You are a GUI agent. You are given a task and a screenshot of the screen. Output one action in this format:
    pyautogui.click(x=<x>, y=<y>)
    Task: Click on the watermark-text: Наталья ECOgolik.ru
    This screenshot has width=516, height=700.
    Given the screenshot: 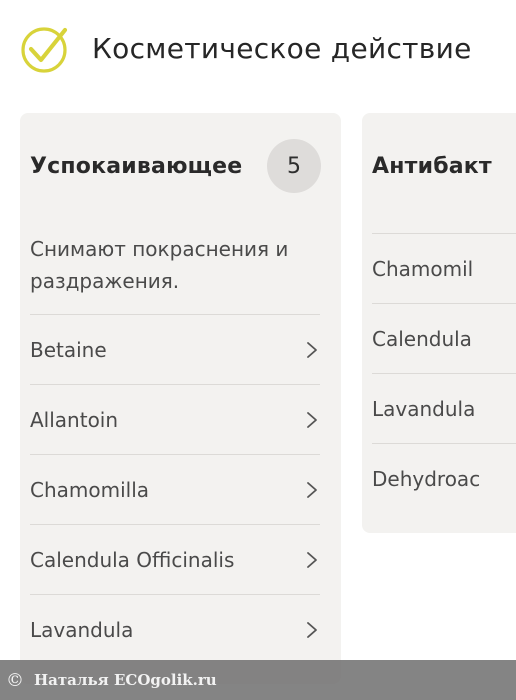 What is the action you would take?
    pyautogui.click(x=125, y=680)
    